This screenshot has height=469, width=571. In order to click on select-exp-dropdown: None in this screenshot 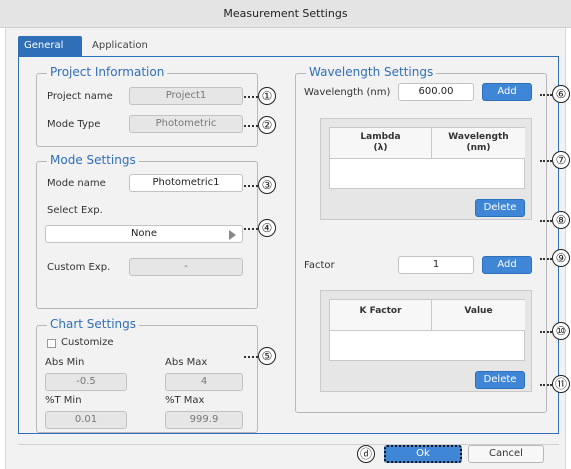, I will do `click(144, 234)`.